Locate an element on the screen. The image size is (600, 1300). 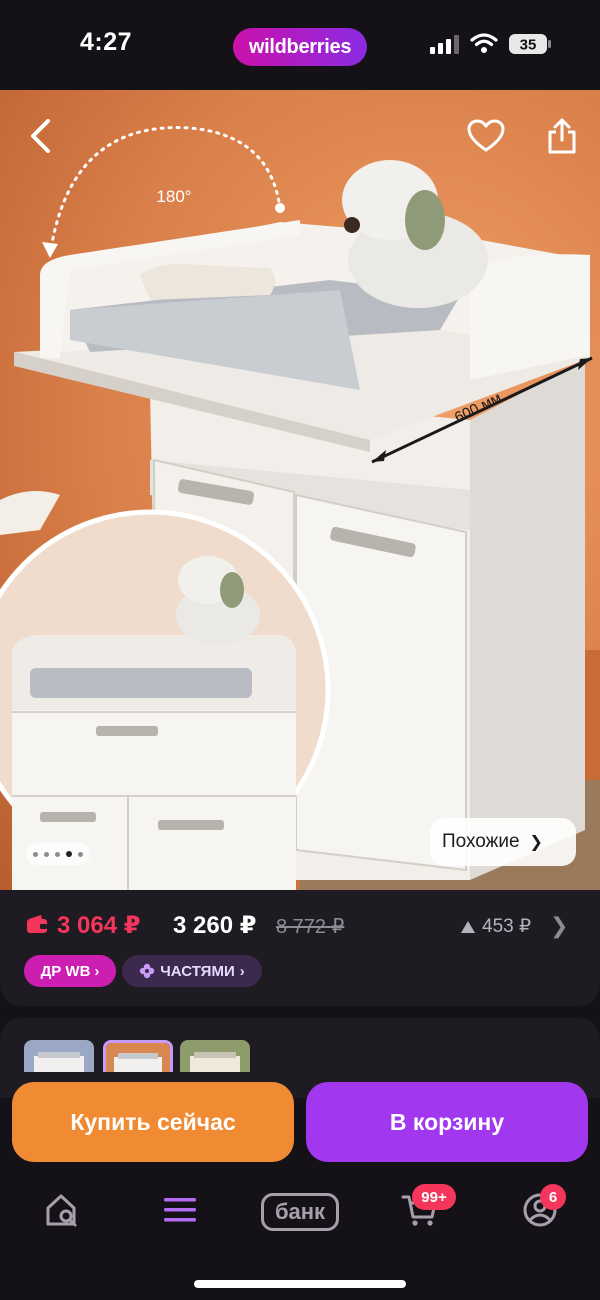
wallet-price: 3 064 ₽ is located at coordinates (99, 925).